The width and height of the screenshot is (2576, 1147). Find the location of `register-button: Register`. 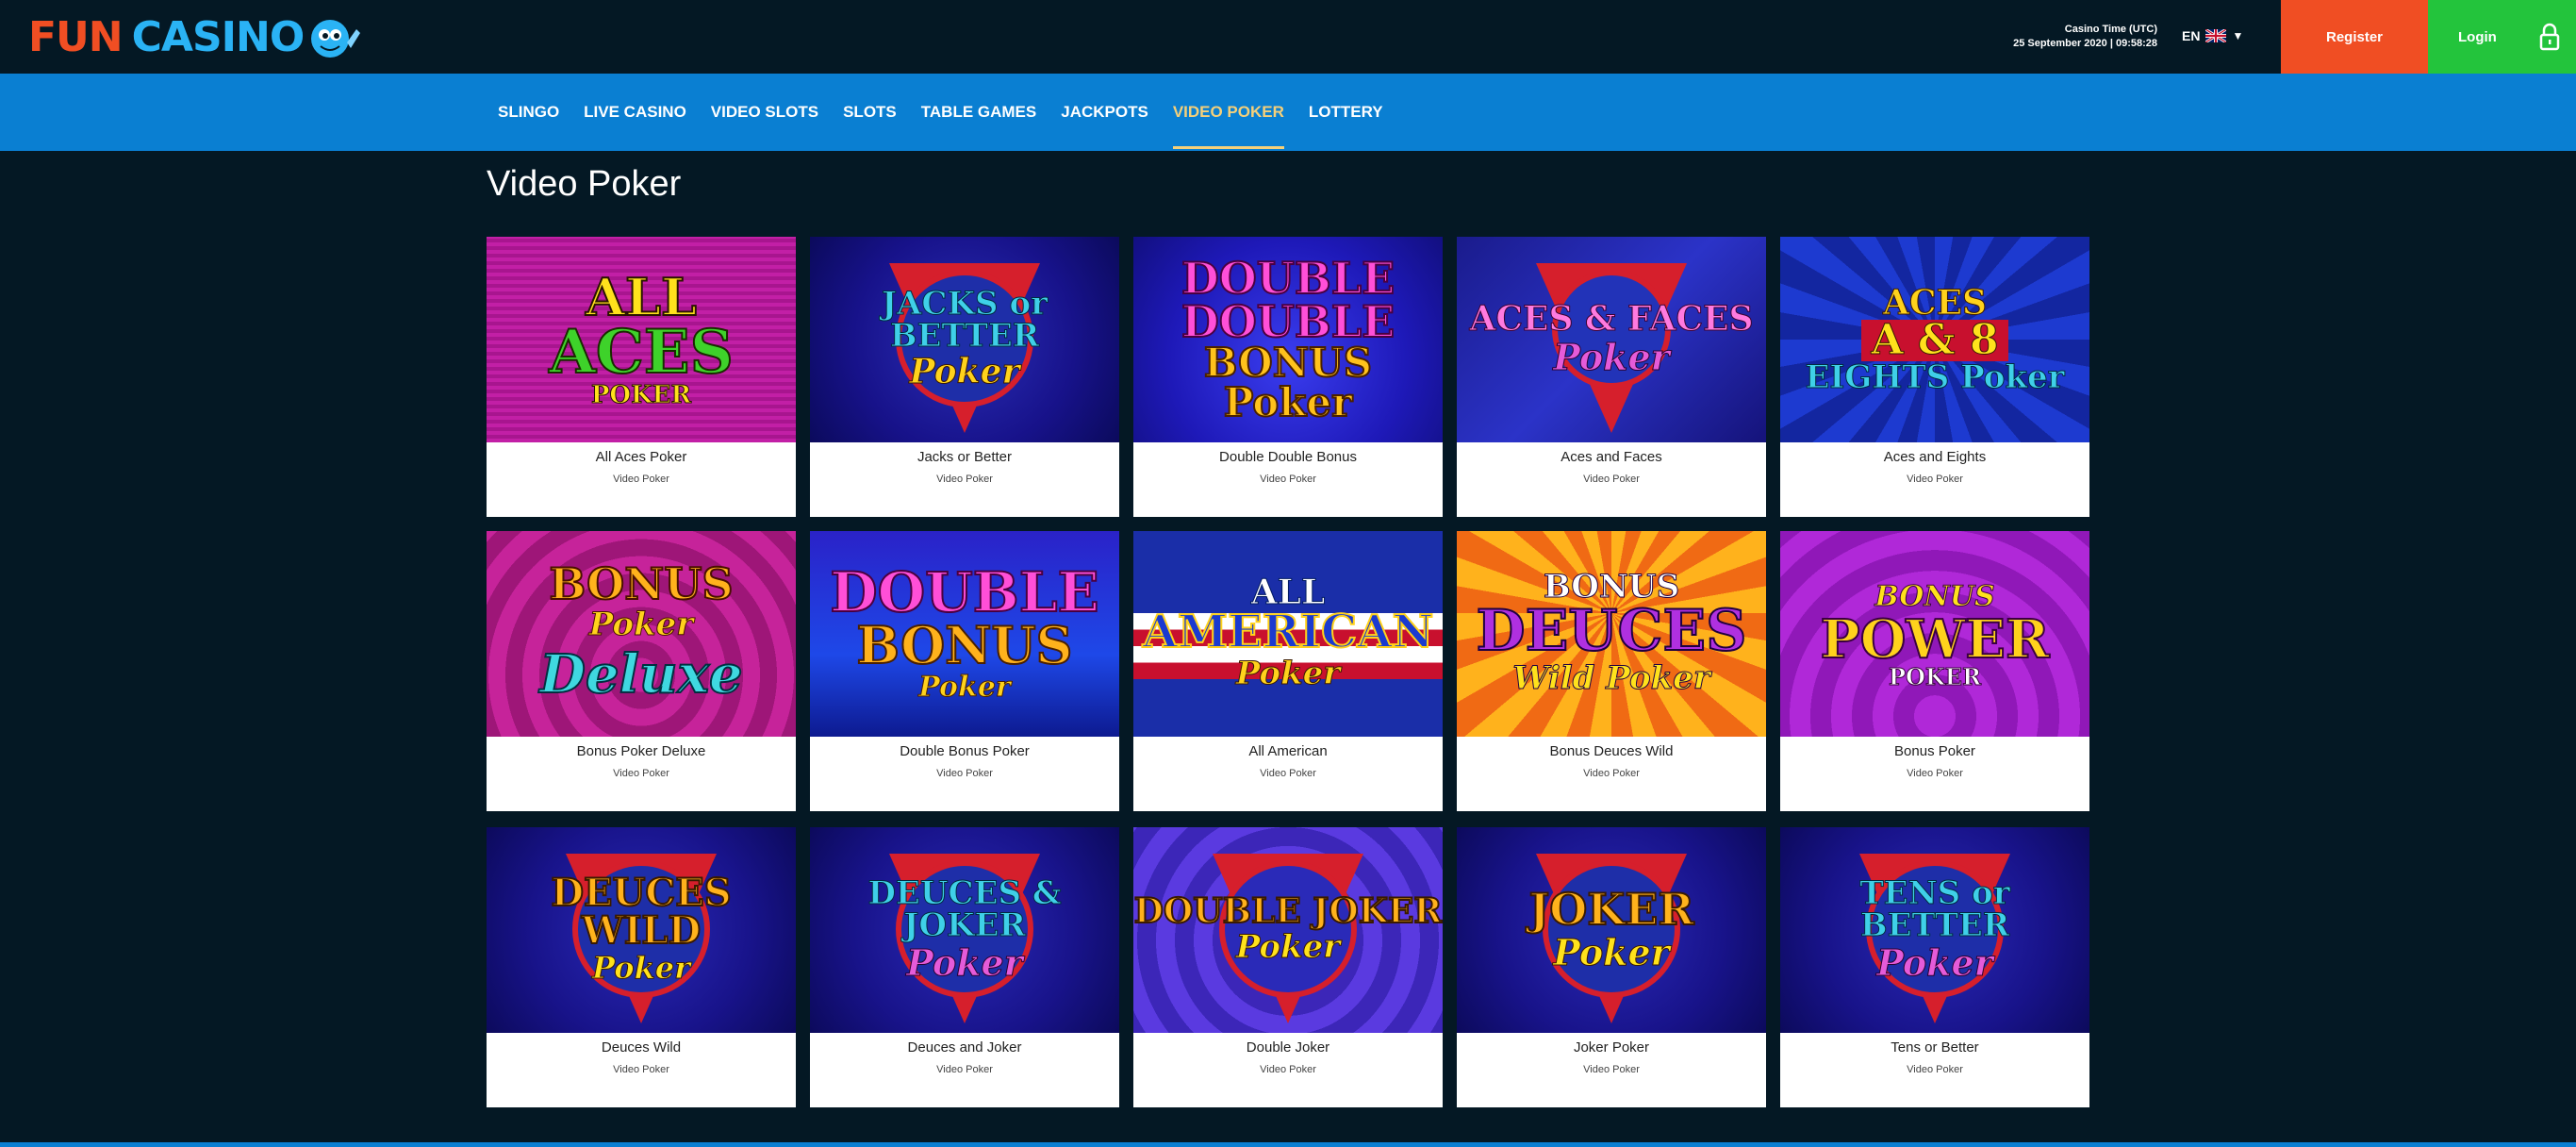

register-button: Register is located at coordinates (2354, 37).